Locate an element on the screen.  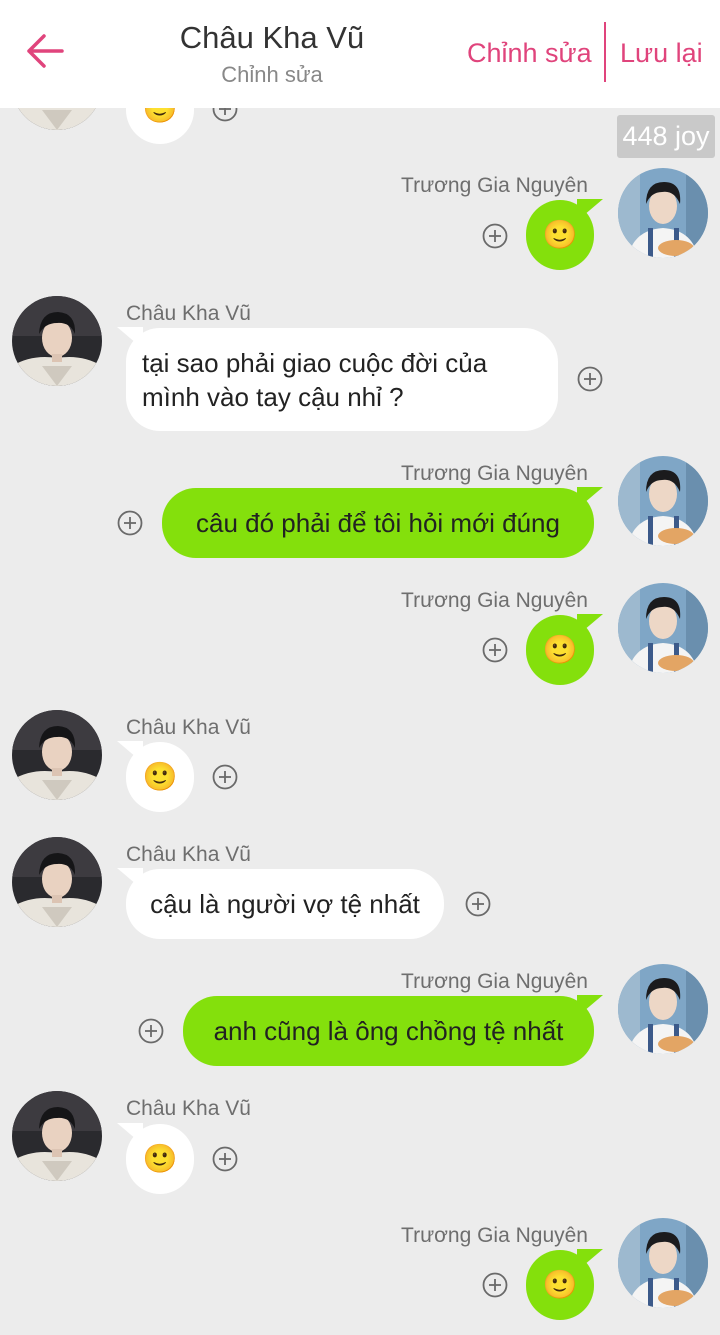
message-bubble: câu đó phải để tôi hỏi mới đúng is located at coordinates (382, 522).